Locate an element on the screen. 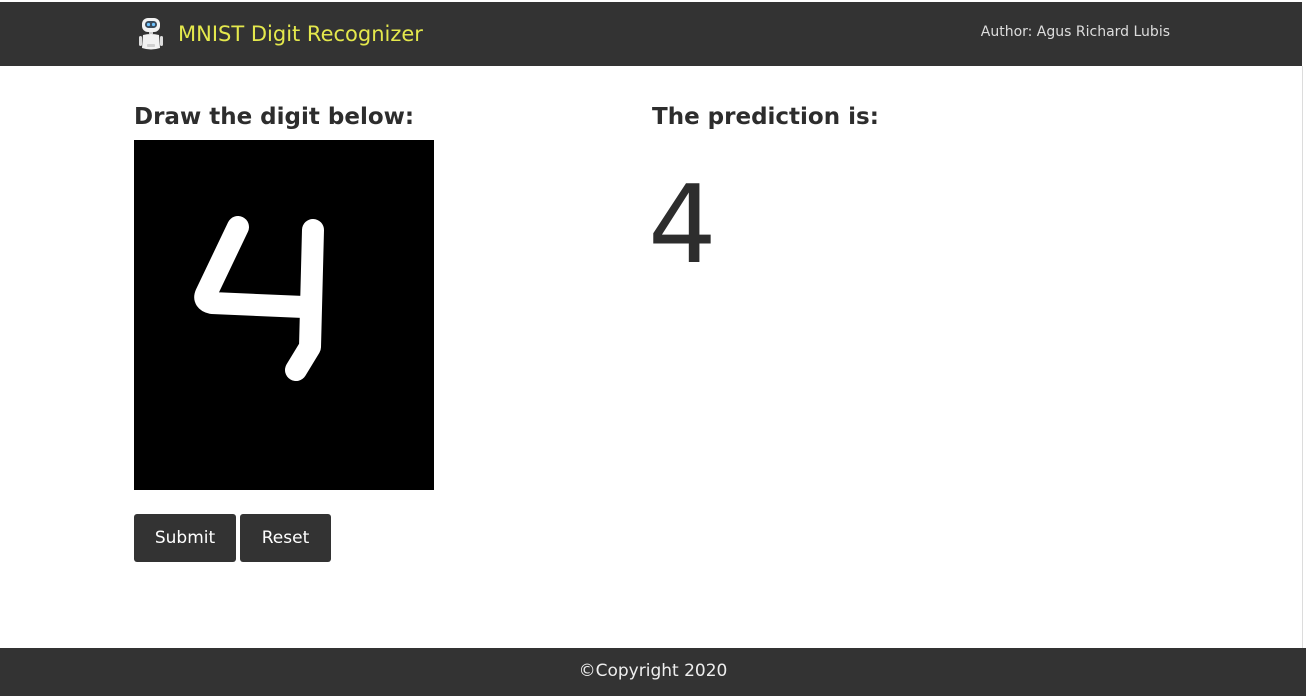 This screenshot has width=1306, height=696. brand-link: MNIST Digit Recognizer is located at coordinates (280, 34).